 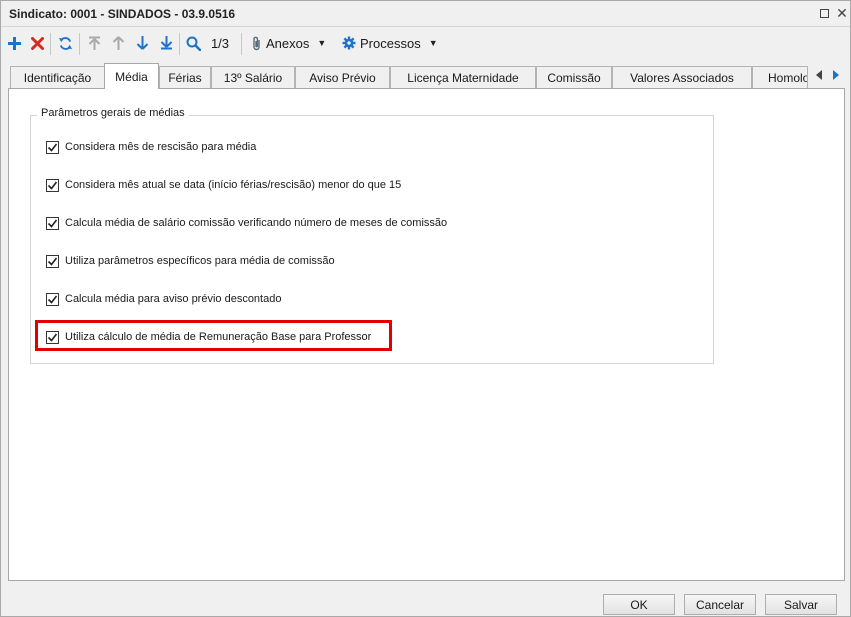 I want to click on previous-record-button, so click(x=118, y=43).